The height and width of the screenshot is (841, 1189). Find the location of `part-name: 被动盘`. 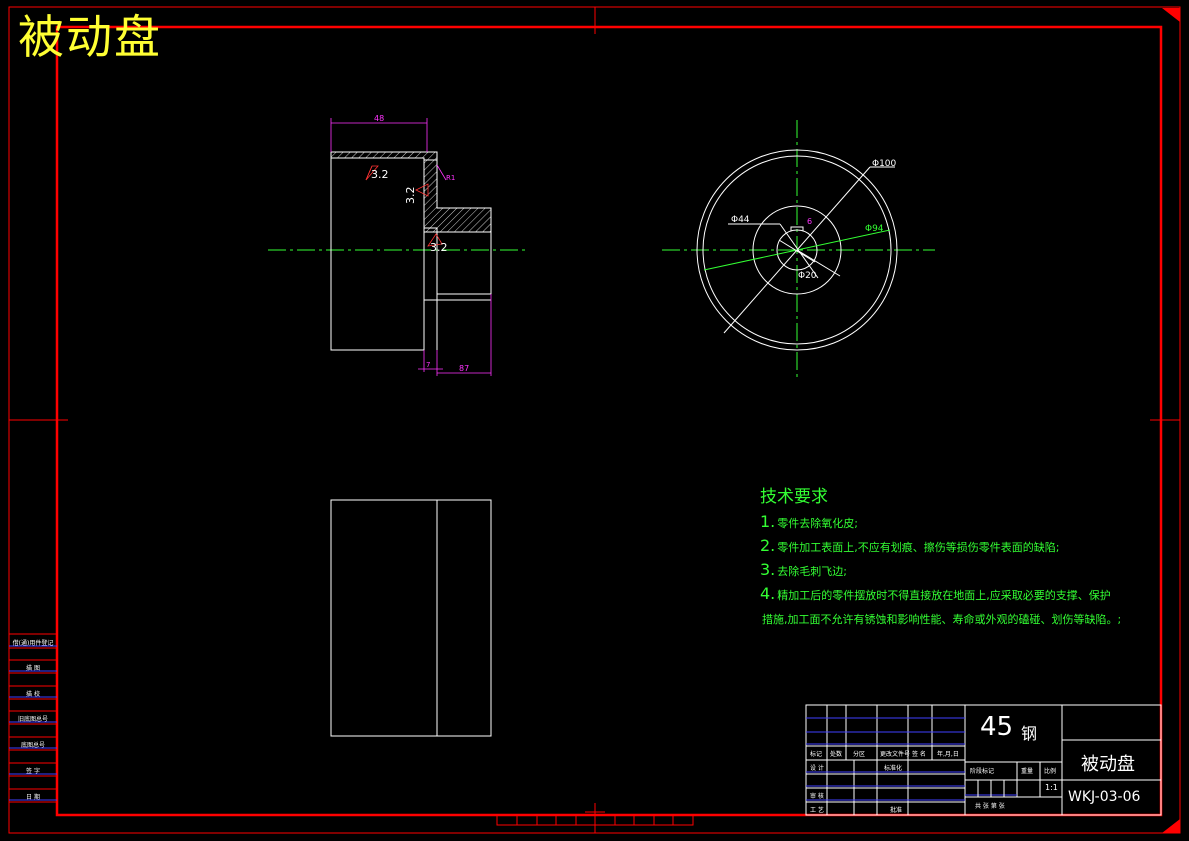

part-name: 被动盘 is located at coordinates (1108, 764).